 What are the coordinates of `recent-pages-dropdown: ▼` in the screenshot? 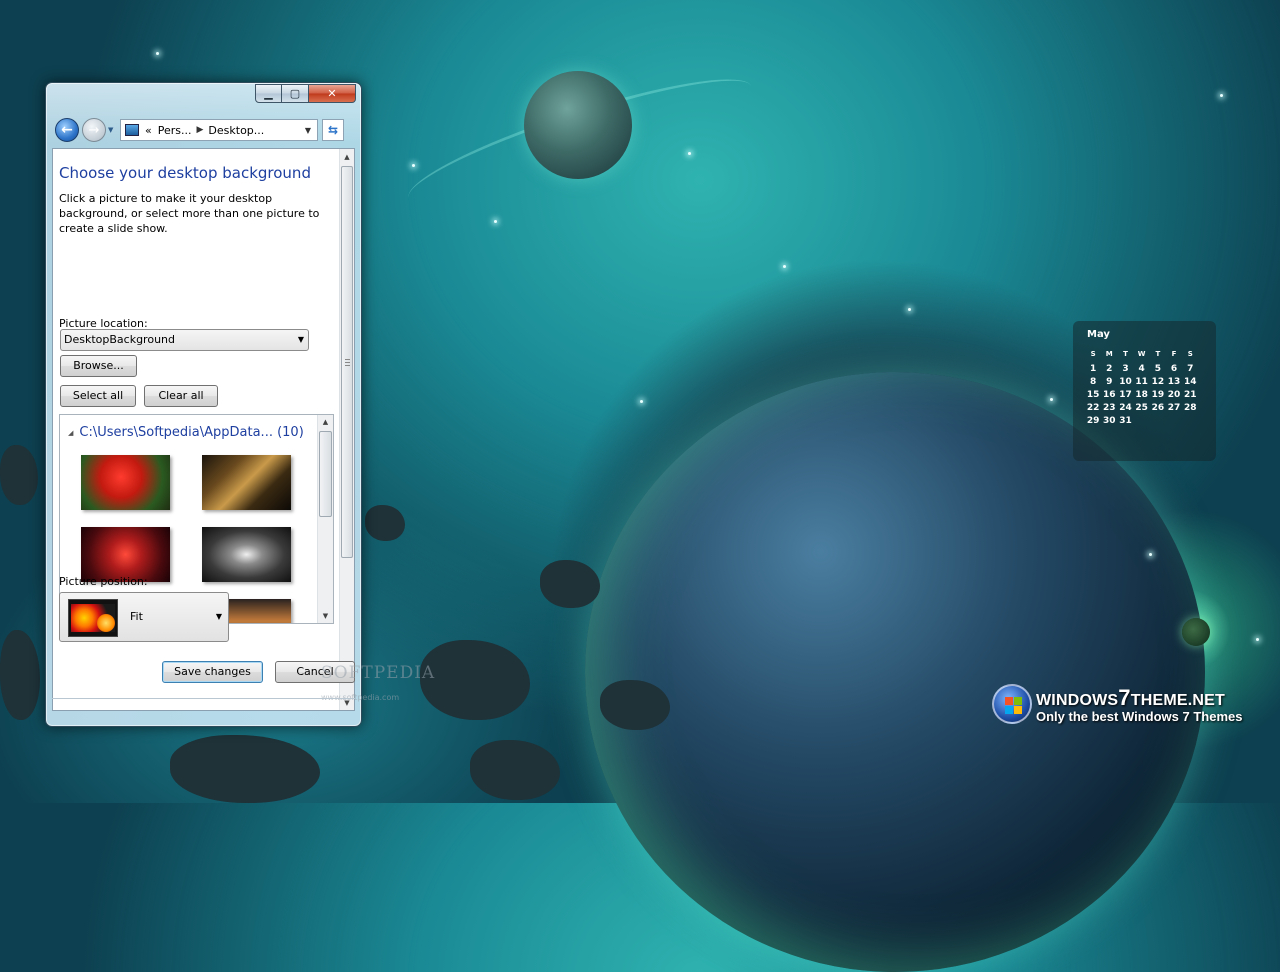 It's located at (113, 130).